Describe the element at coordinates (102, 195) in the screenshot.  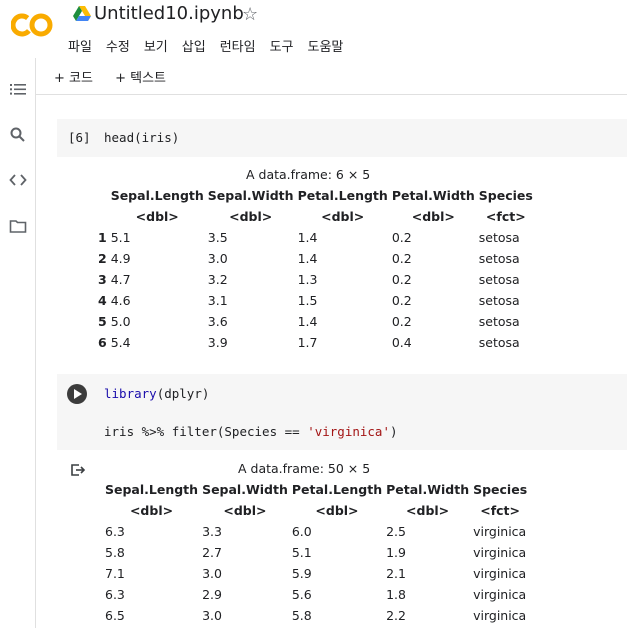
I see `column-header` at that location.